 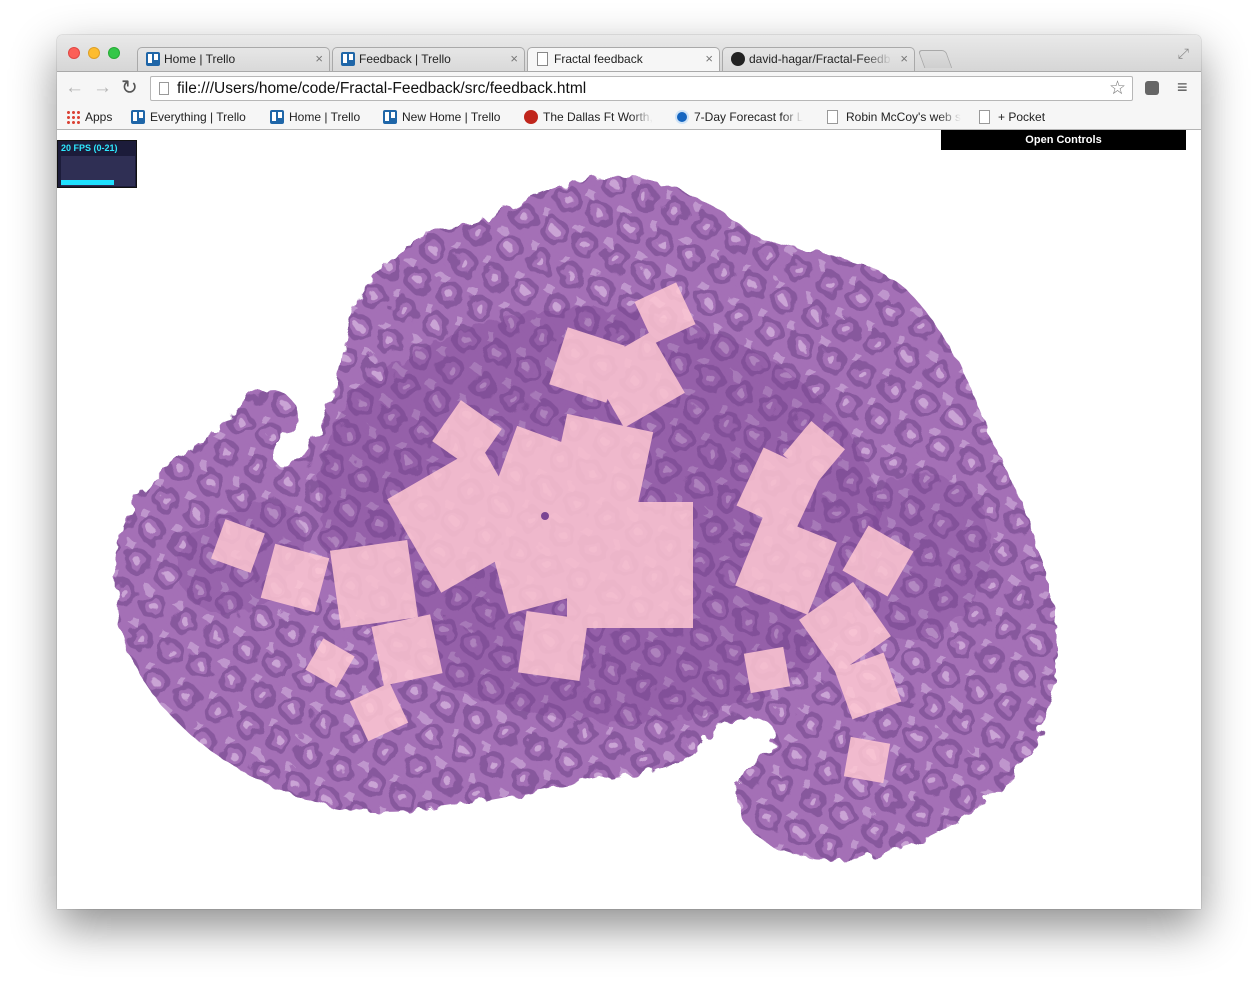 I want to click on tab-feedback-trello: Feedback | Trello ×, so click(x=428, y=59).